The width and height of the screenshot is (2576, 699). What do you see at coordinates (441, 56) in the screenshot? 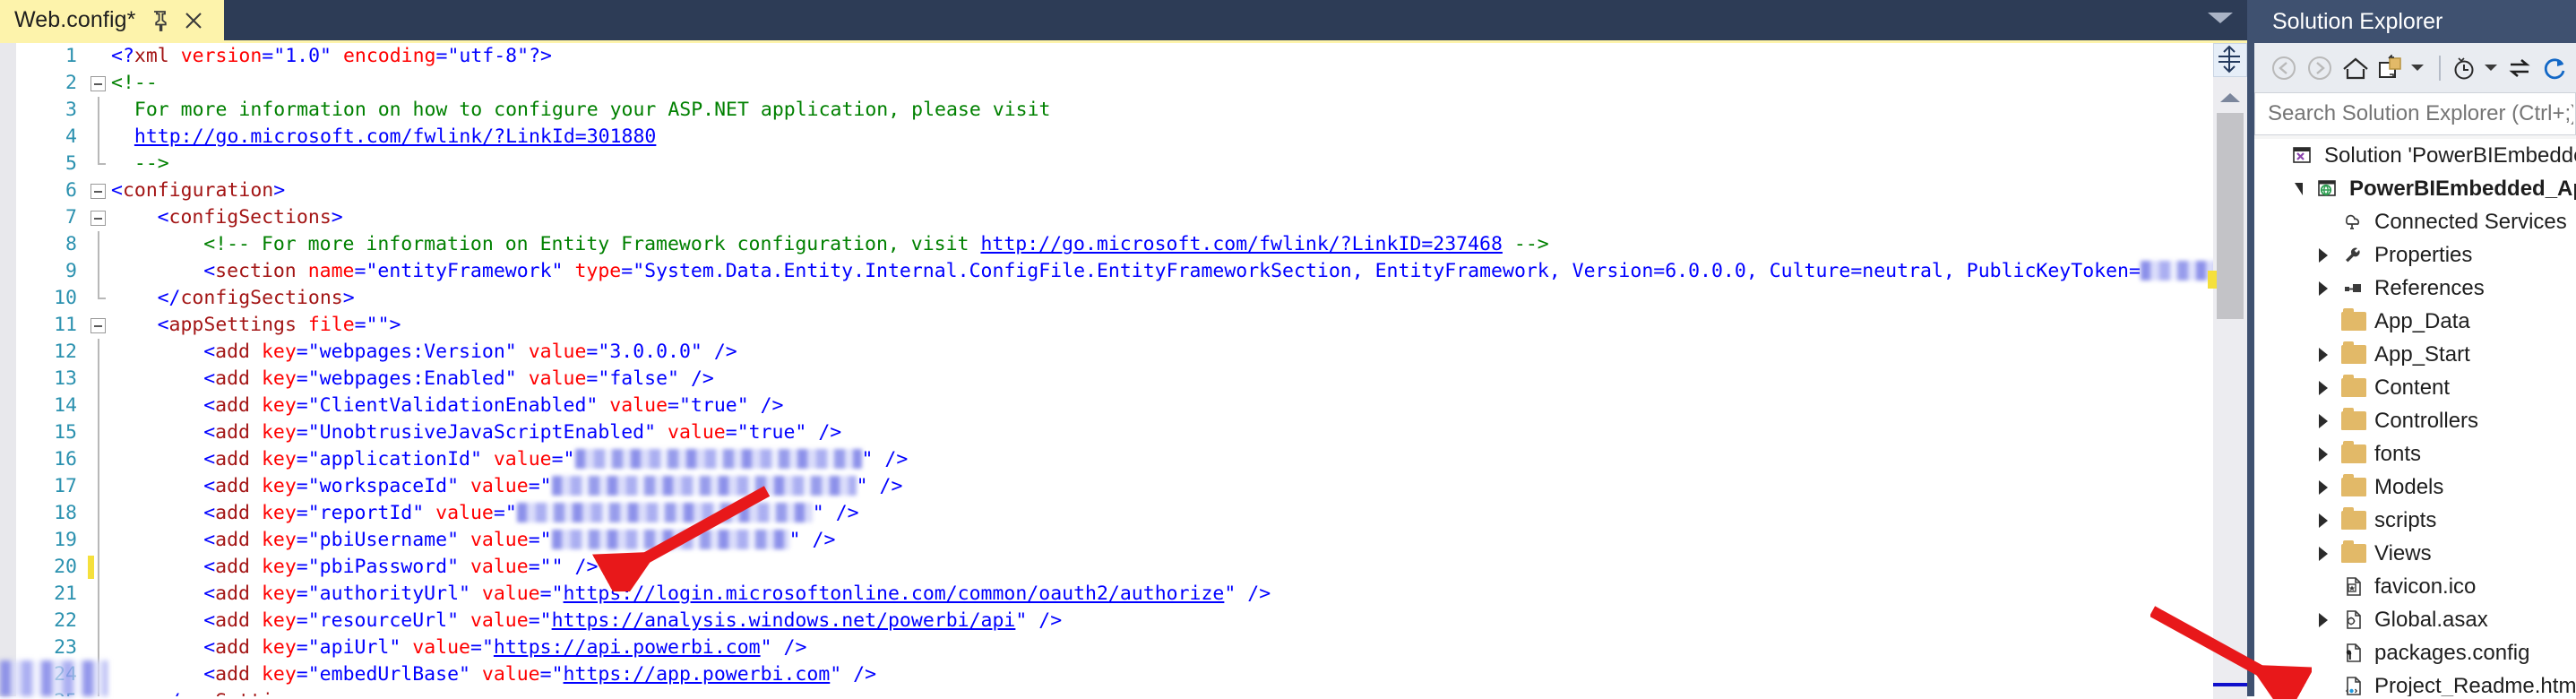
I see `code-token: =` at bounding box center [441, 56].